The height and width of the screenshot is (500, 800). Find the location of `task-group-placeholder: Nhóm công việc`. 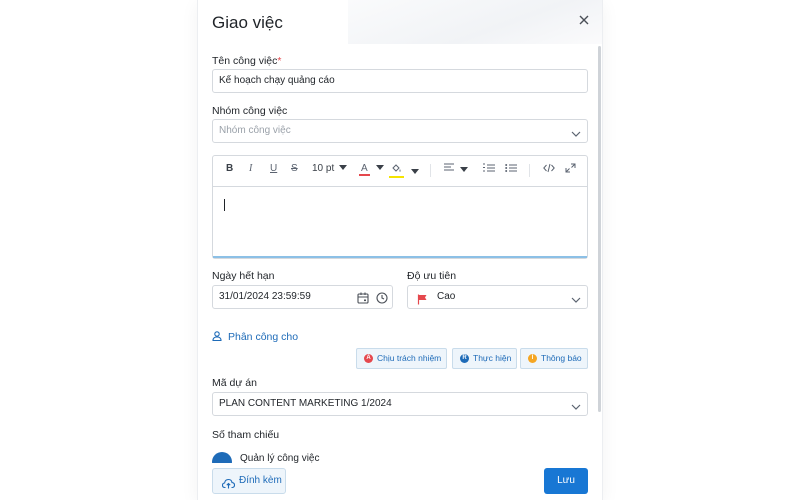

task-group-placeholder: Nhóm công việc is located at coordinates (255, 130).